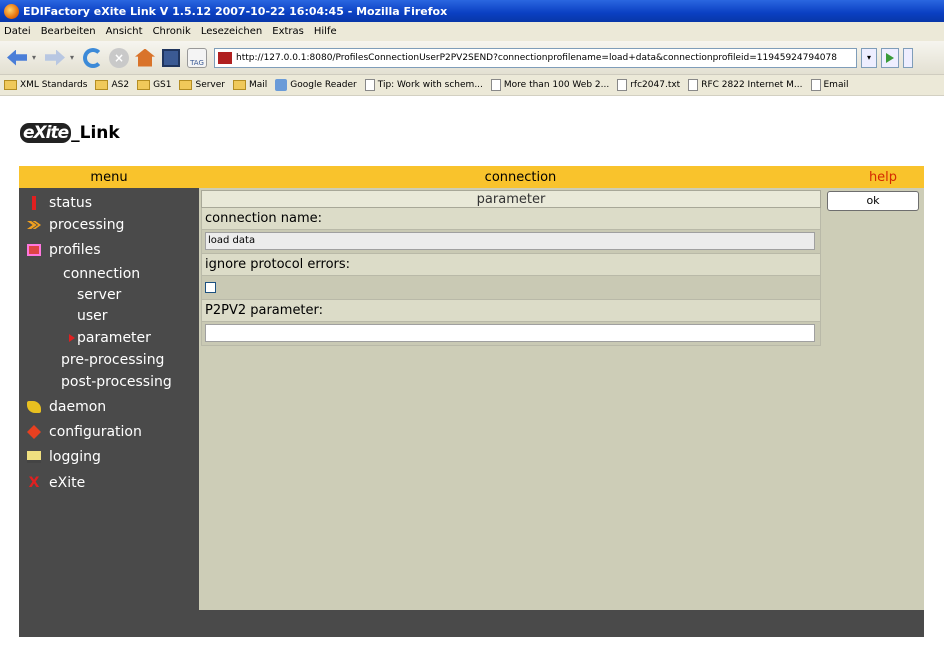 This screenshot has height=647, width=944. What do you see at coordinates (46, 133) in the screenshot?
I see `logo-prefix: eXite` at bounding box center [46, 133].